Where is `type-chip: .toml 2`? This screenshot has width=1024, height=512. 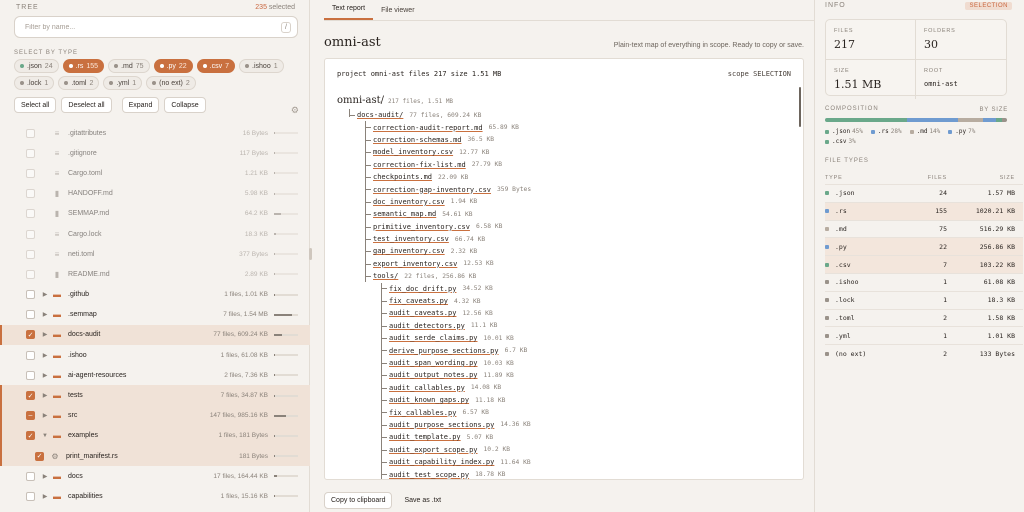 type-chip: .toml 2 is located at coordinates (79, 83).